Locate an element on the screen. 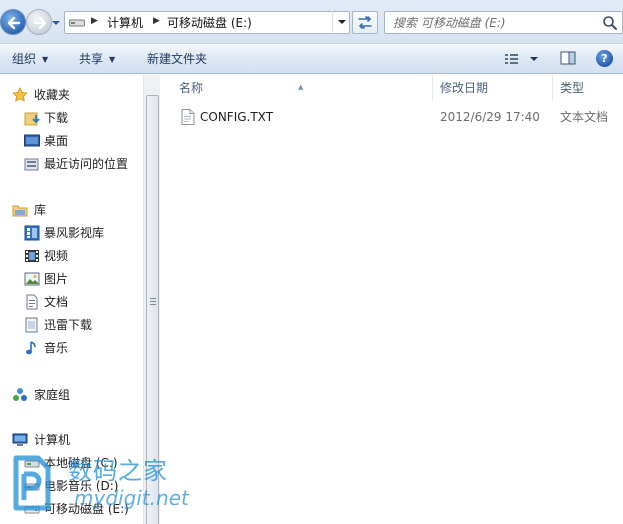 The image size is (623, 524). nav-homegroup-label: 家庭组 is located at coordinates (52, 395).